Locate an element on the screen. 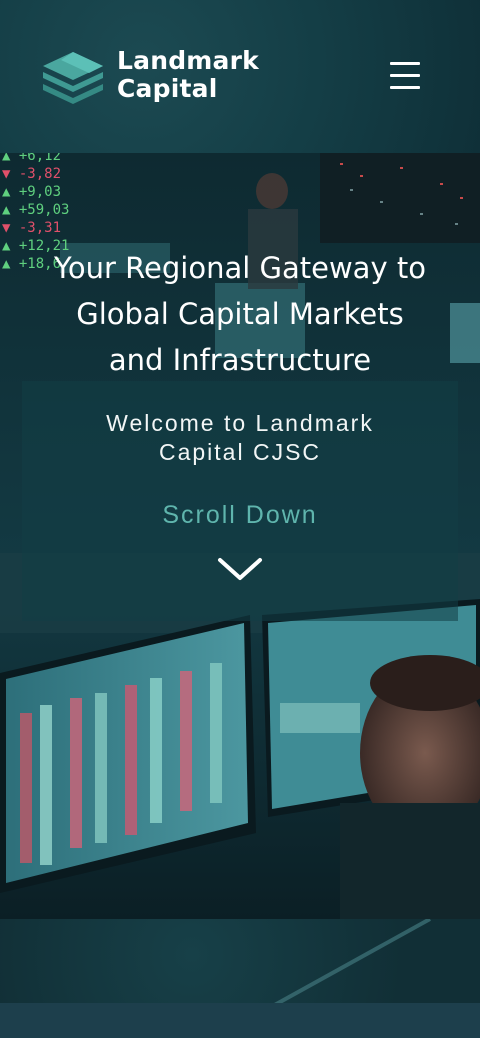  brand-name: Landmark Capital is located at coordinates (188, 75).